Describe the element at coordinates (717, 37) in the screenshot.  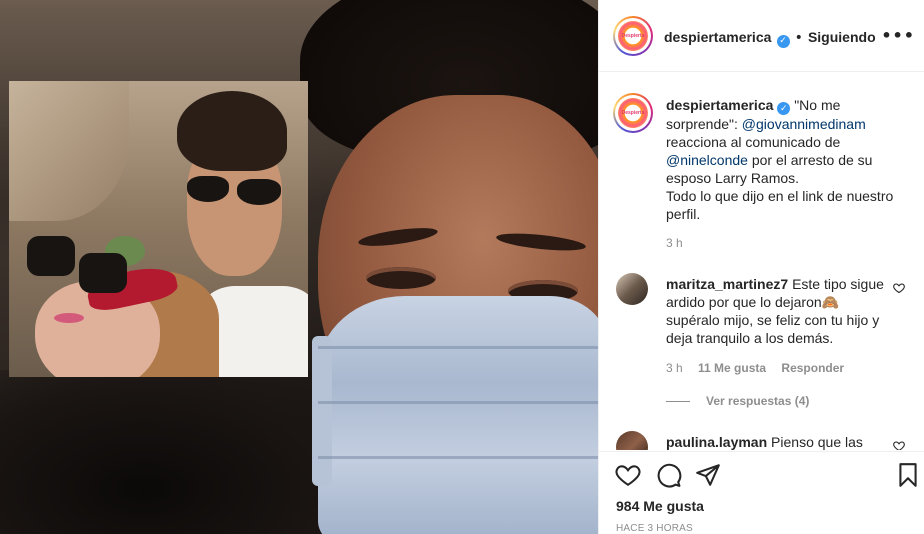
I see `author-username: despiertamerica` at that location.